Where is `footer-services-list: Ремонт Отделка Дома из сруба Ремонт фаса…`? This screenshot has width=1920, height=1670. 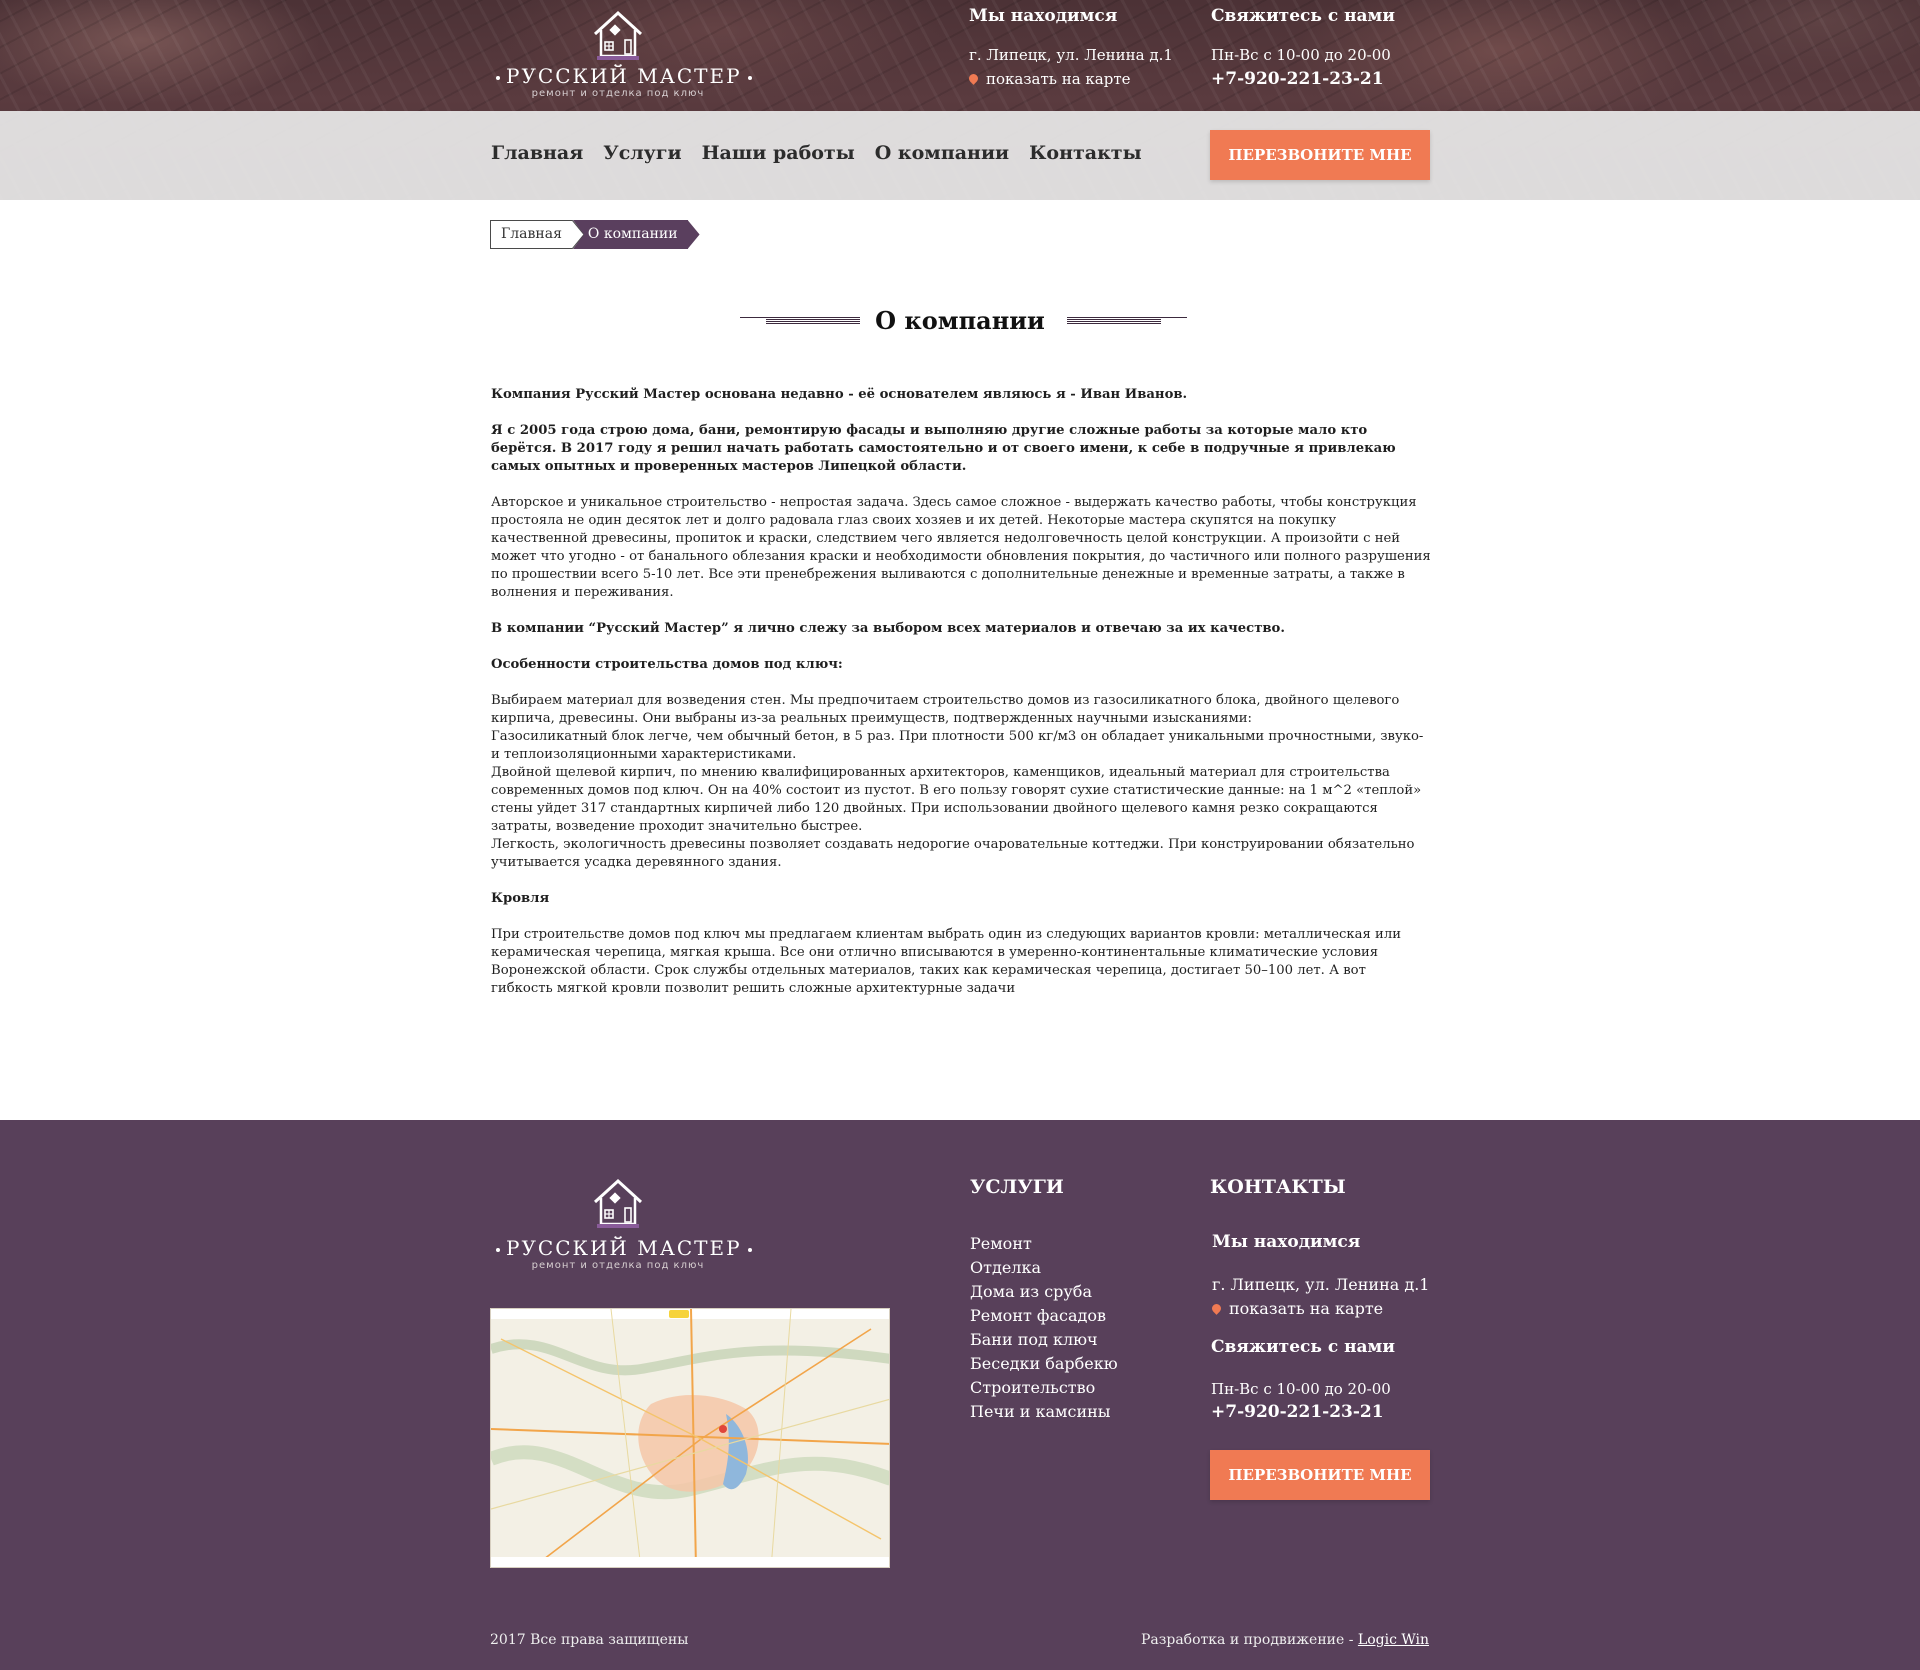
footer-services-list: Ремонт Отделка Дома из сруба Ремонт фаса… is located at coordinates (1044, 1328).